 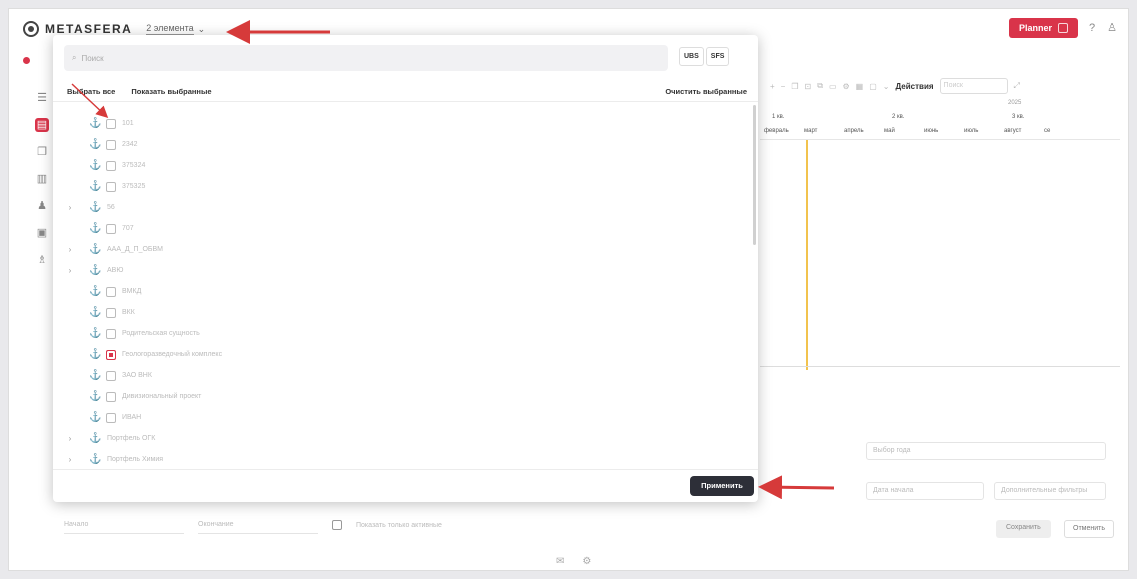 I want to click on footer-icons: ✉ ⚙, so click(x=573, y=561).